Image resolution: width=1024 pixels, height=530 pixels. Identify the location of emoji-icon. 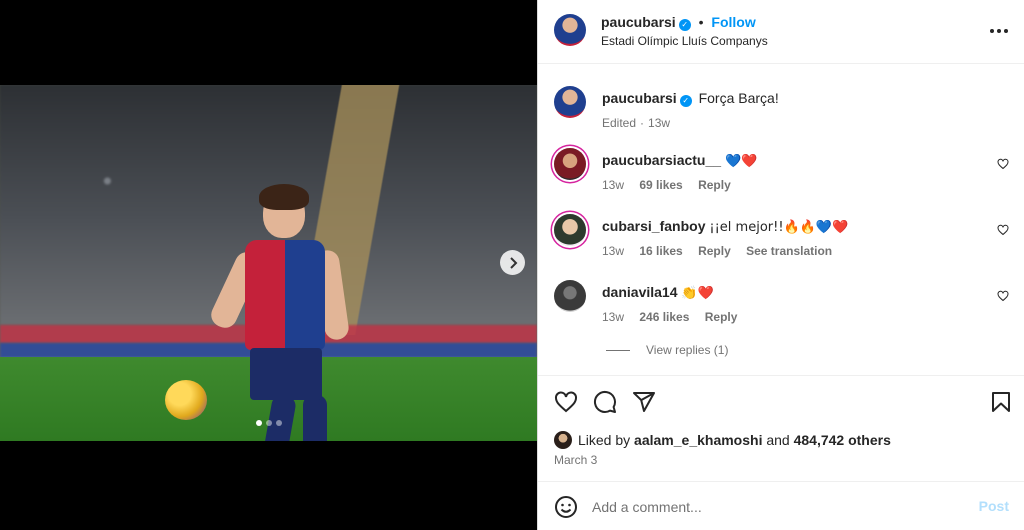
(566, 507).